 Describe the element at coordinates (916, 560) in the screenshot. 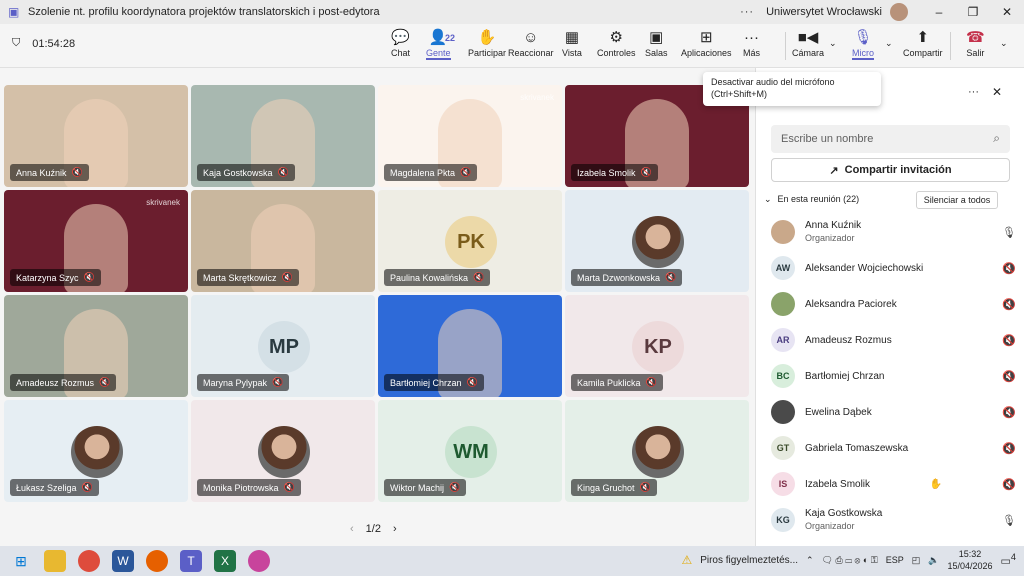

I see `network-icon: ◰` at that location.